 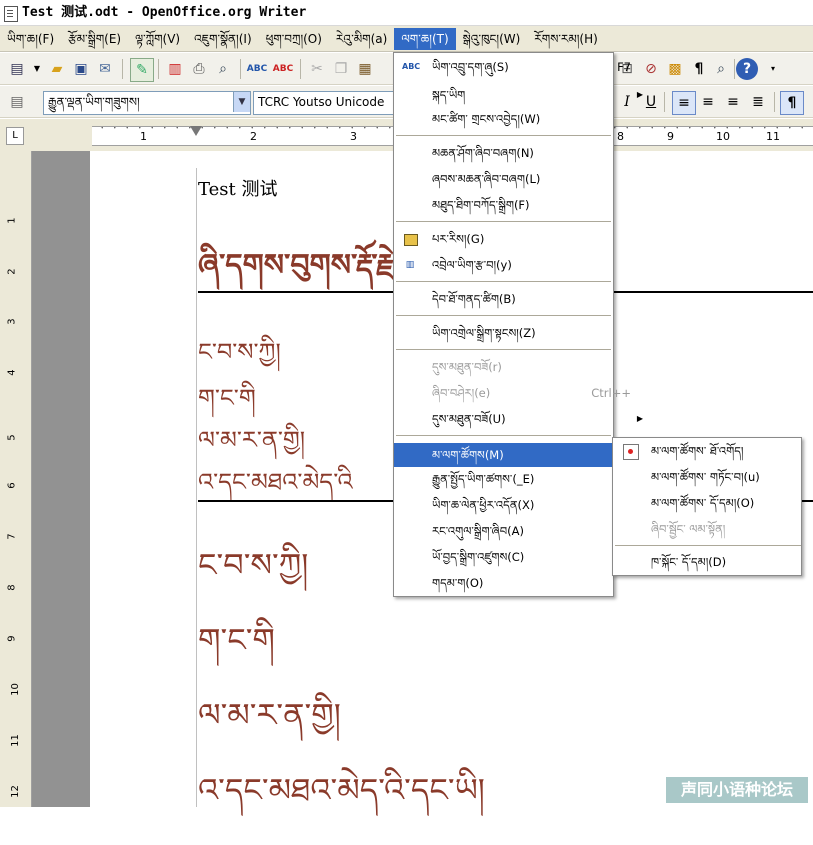 I want to click on menu-item-index: དེབ་ཐོ་གནད་ཚིག(B), so click(x=522, y=299).